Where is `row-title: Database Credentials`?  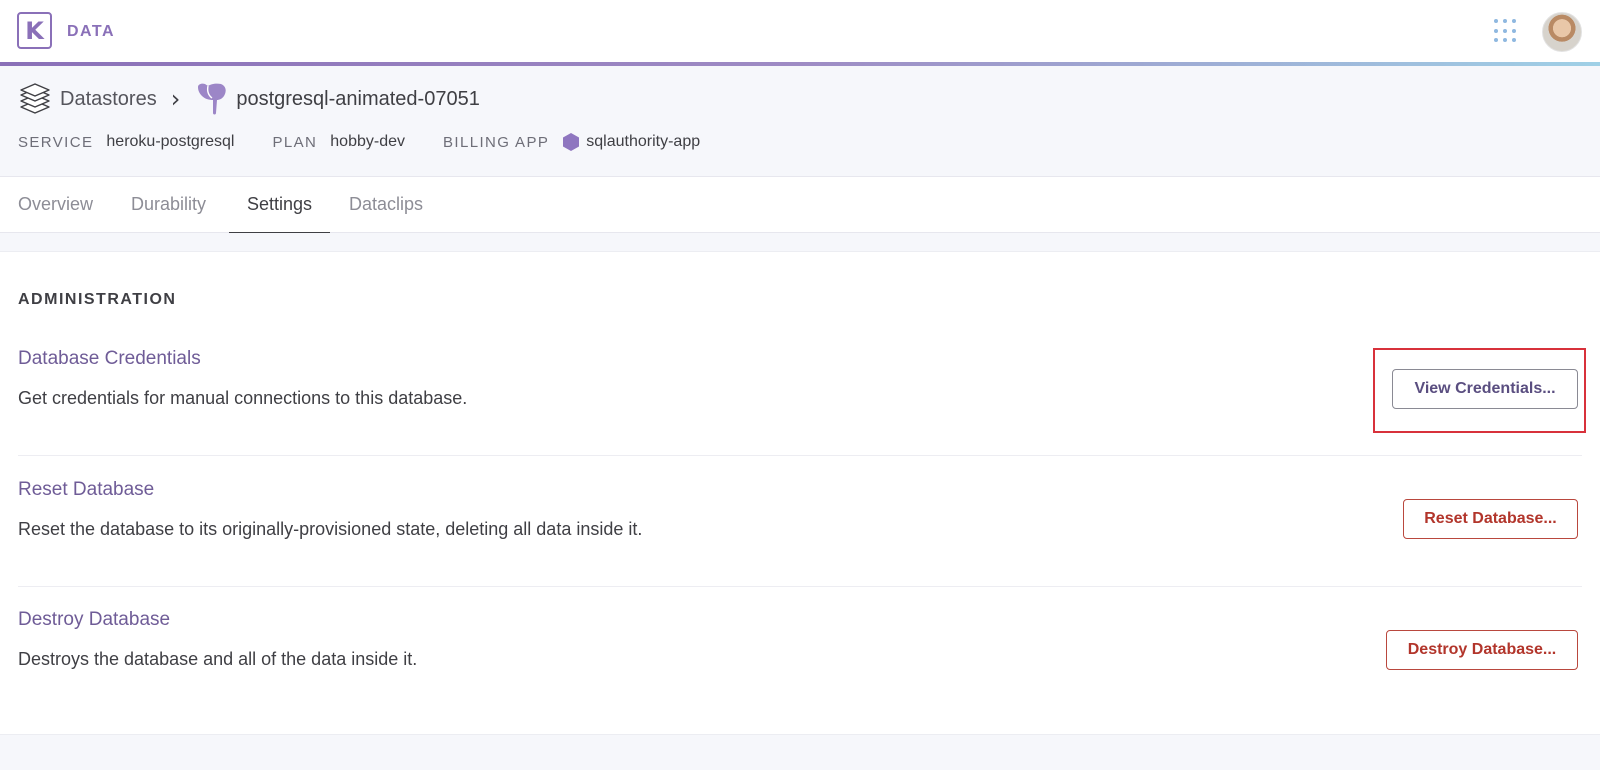
row-title: Database Credentials is located at coordinates (109, 358).